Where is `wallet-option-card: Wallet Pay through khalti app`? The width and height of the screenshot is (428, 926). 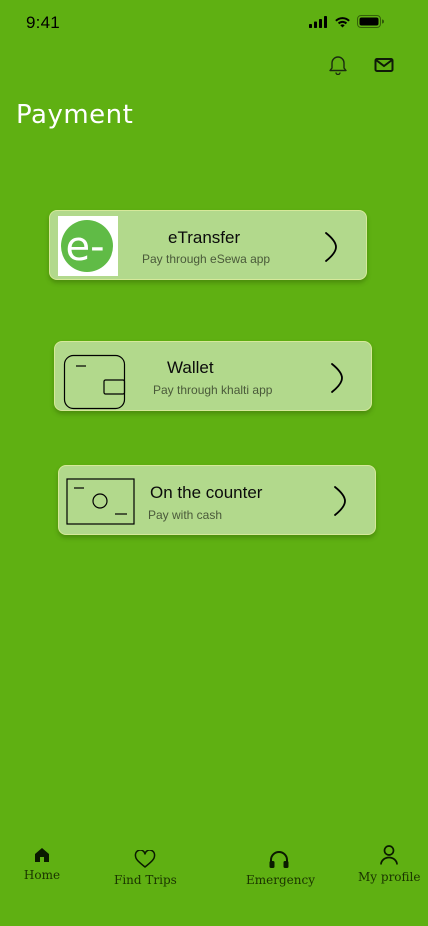 wallet-option-card: Wallet Pay through khalti app is located at coordinates (213, 376).